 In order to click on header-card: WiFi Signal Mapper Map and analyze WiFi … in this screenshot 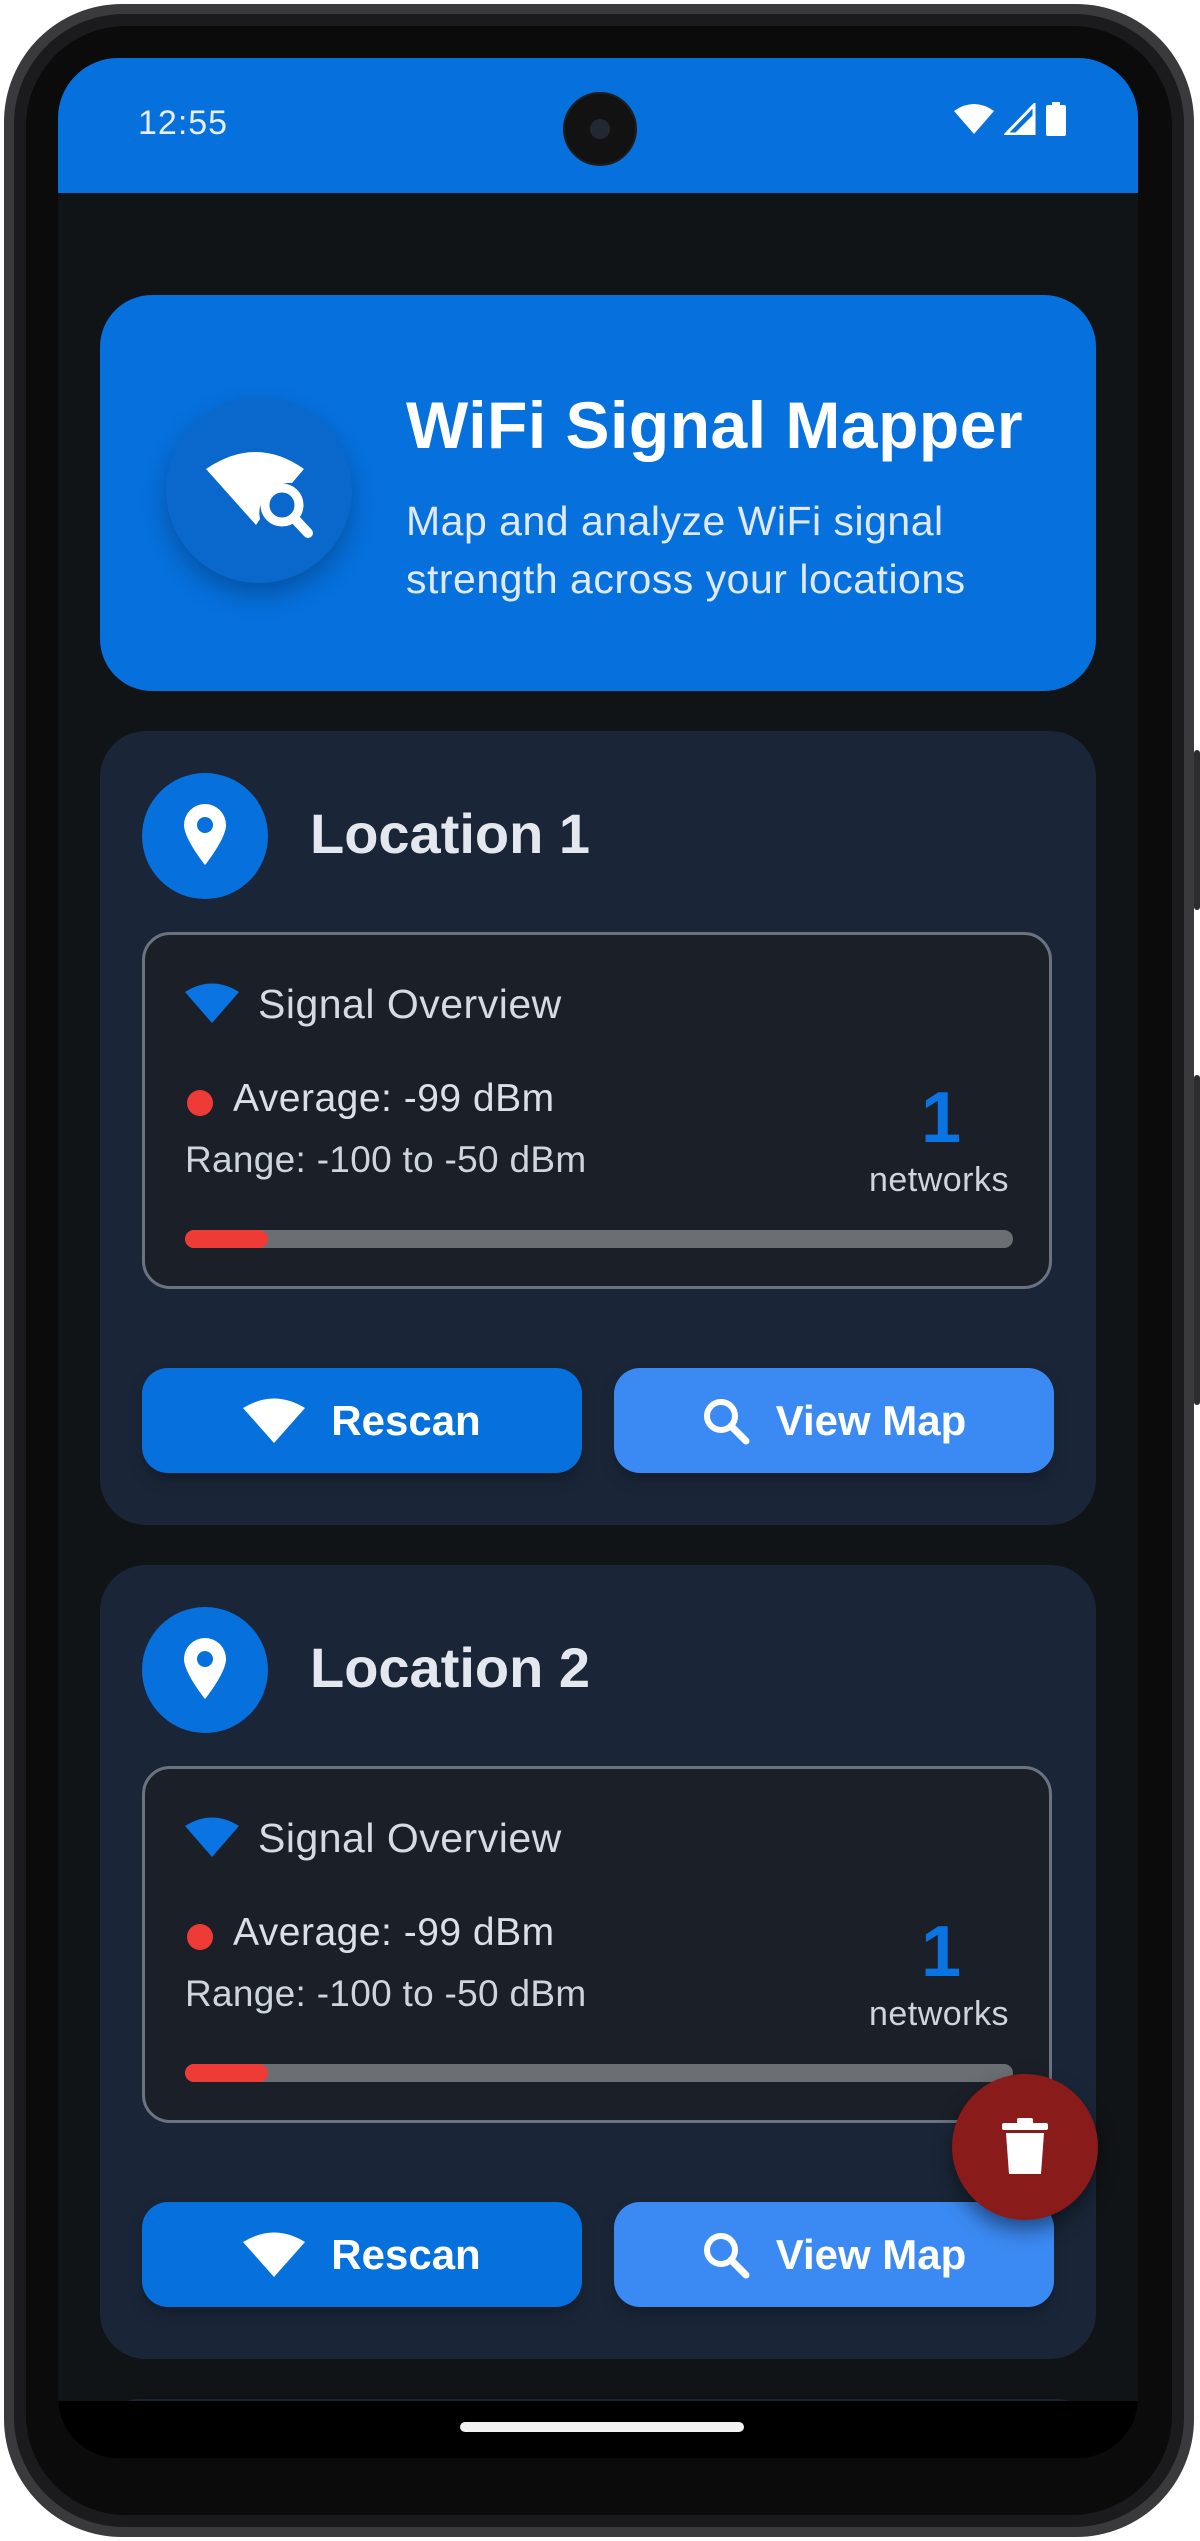, I will do `click(598, 493)`.